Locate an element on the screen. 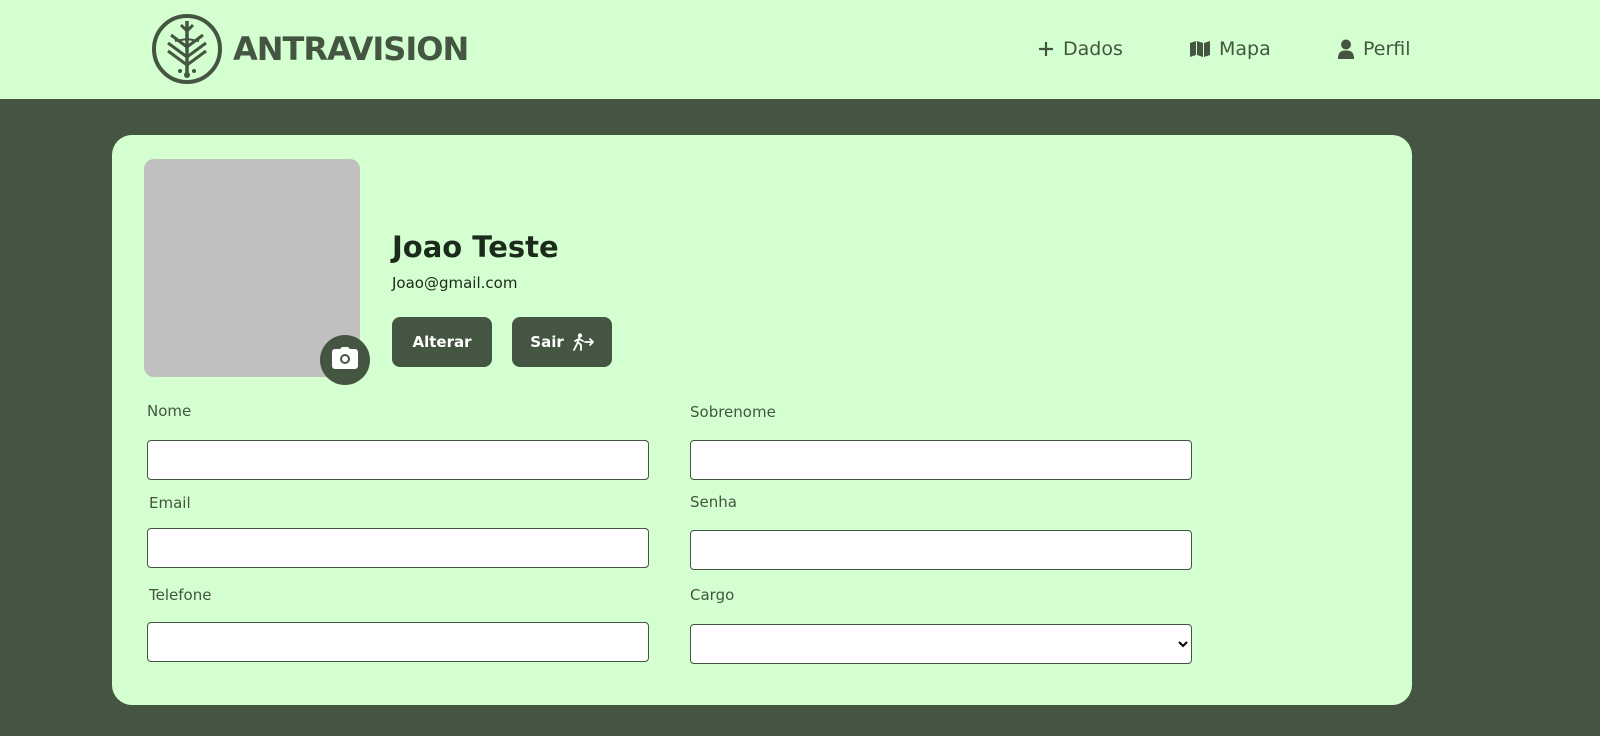 The width and height of the screenshot is (1600, 736). telefone-input is located at coordinates (398, 642).